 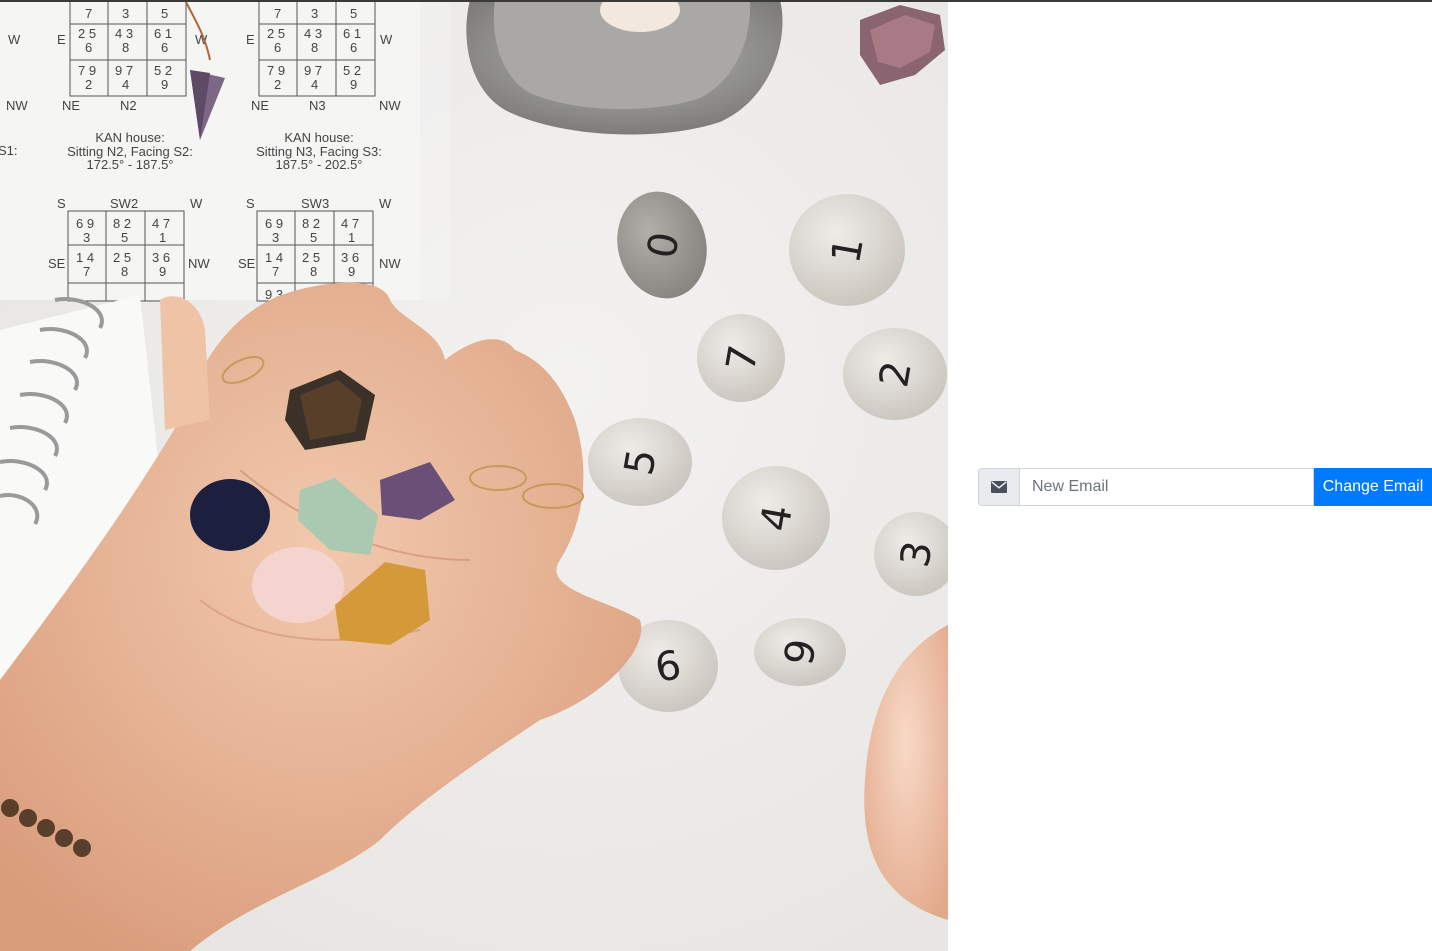 I want to click on compass-label: N2, so click(x=128, y=105).